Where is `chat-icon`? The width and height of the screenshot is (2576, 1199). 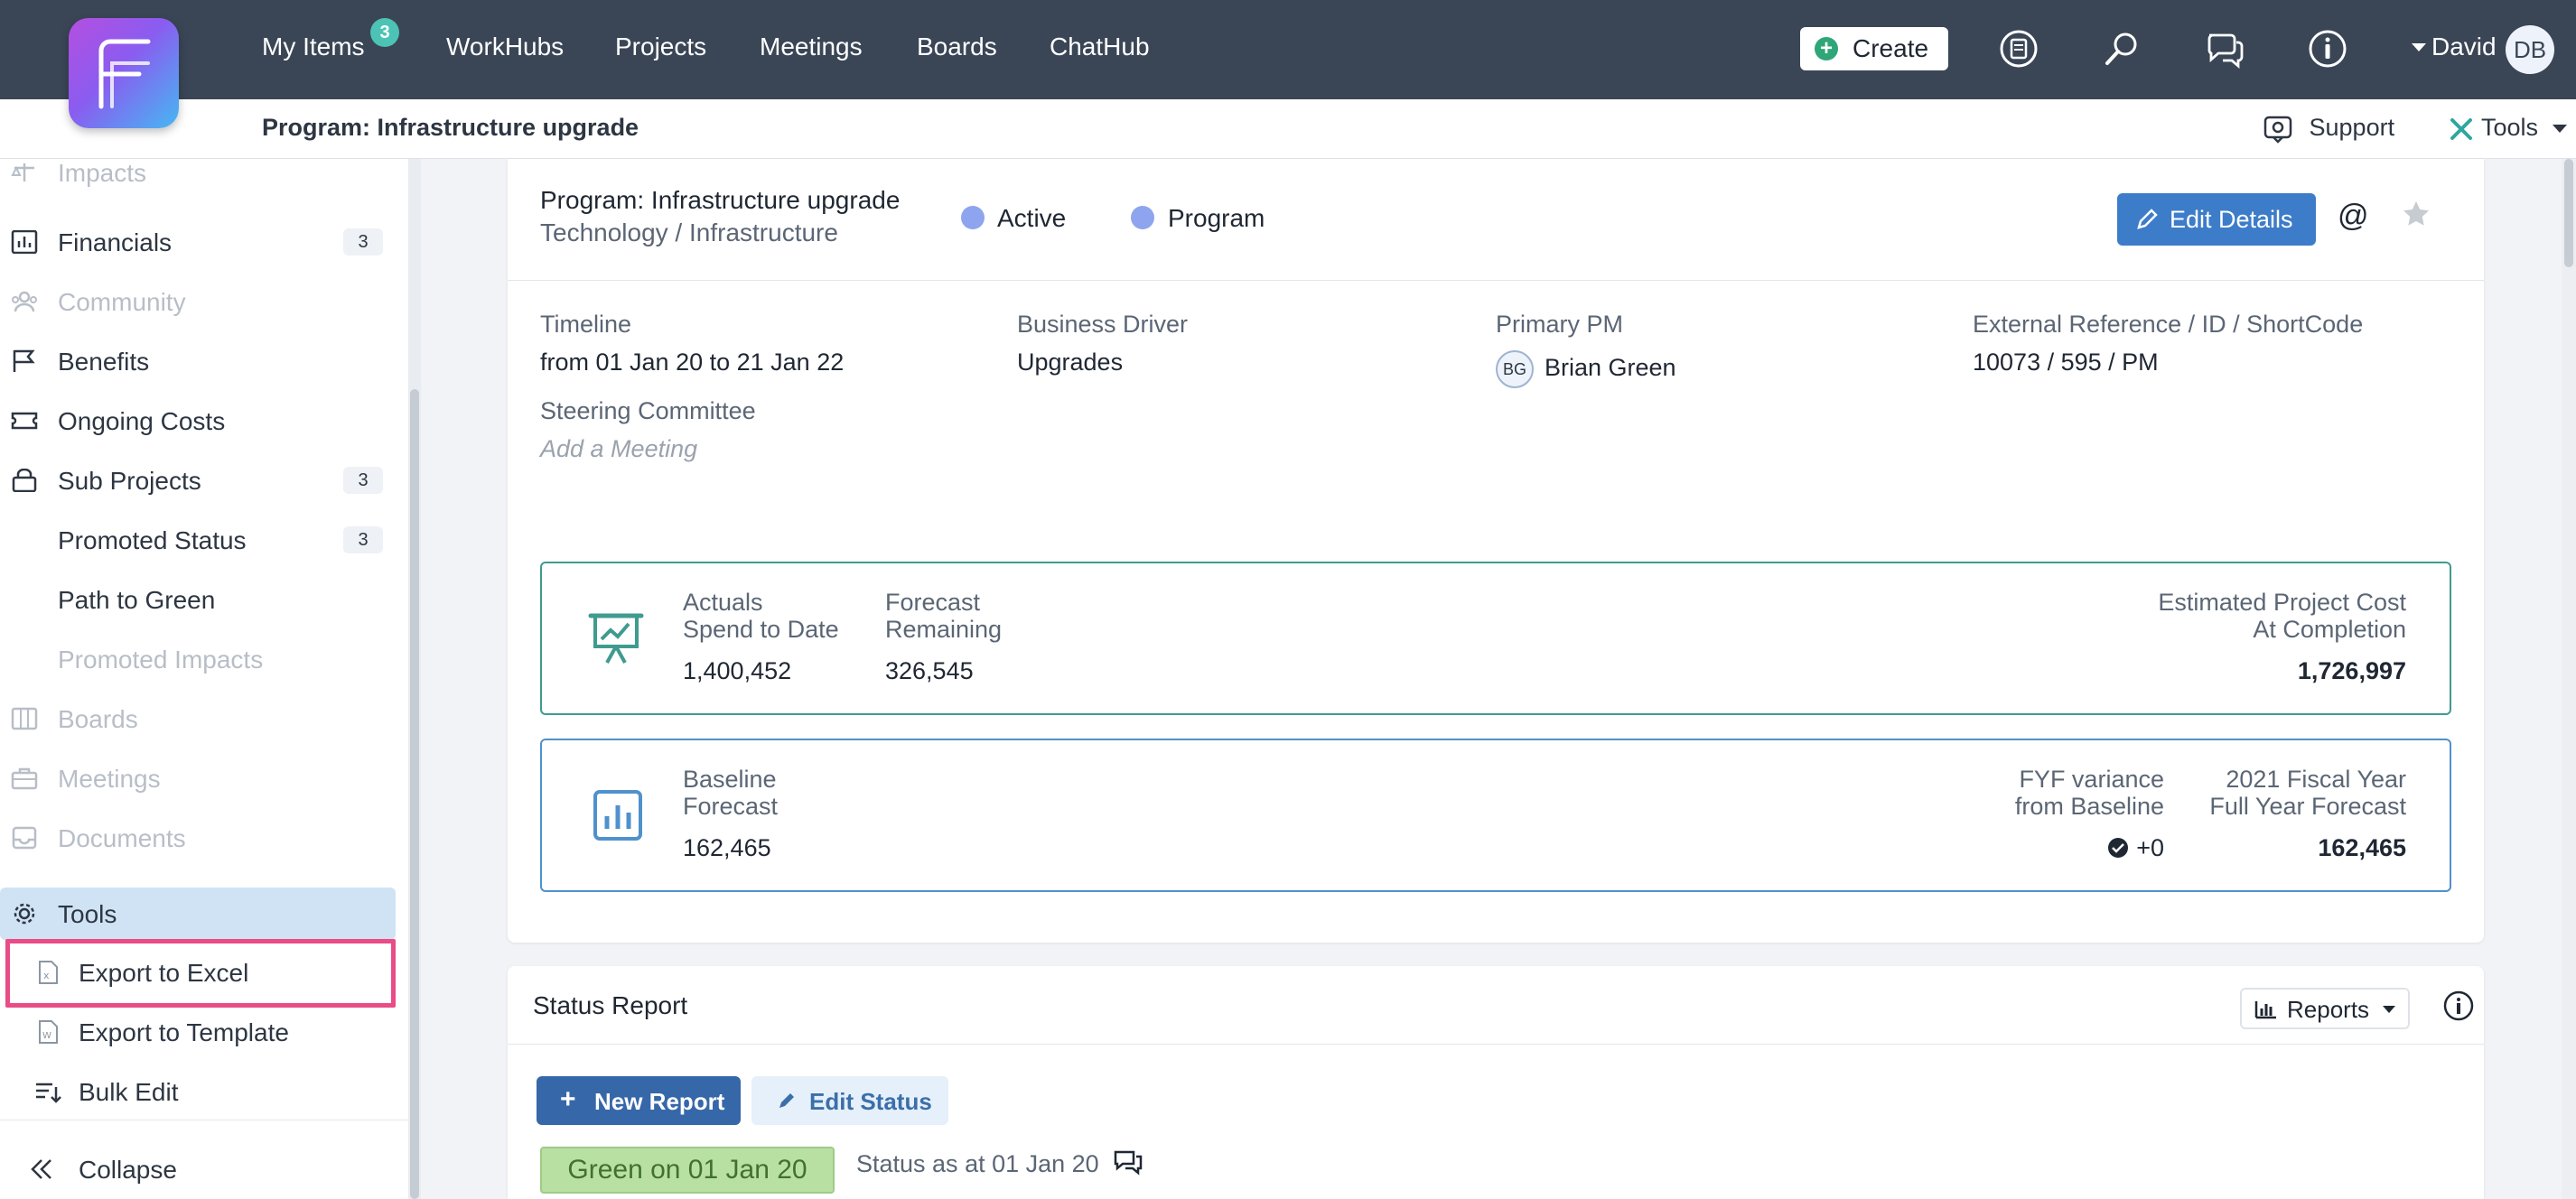 chat-icon is located at coordinates (2224, 49).